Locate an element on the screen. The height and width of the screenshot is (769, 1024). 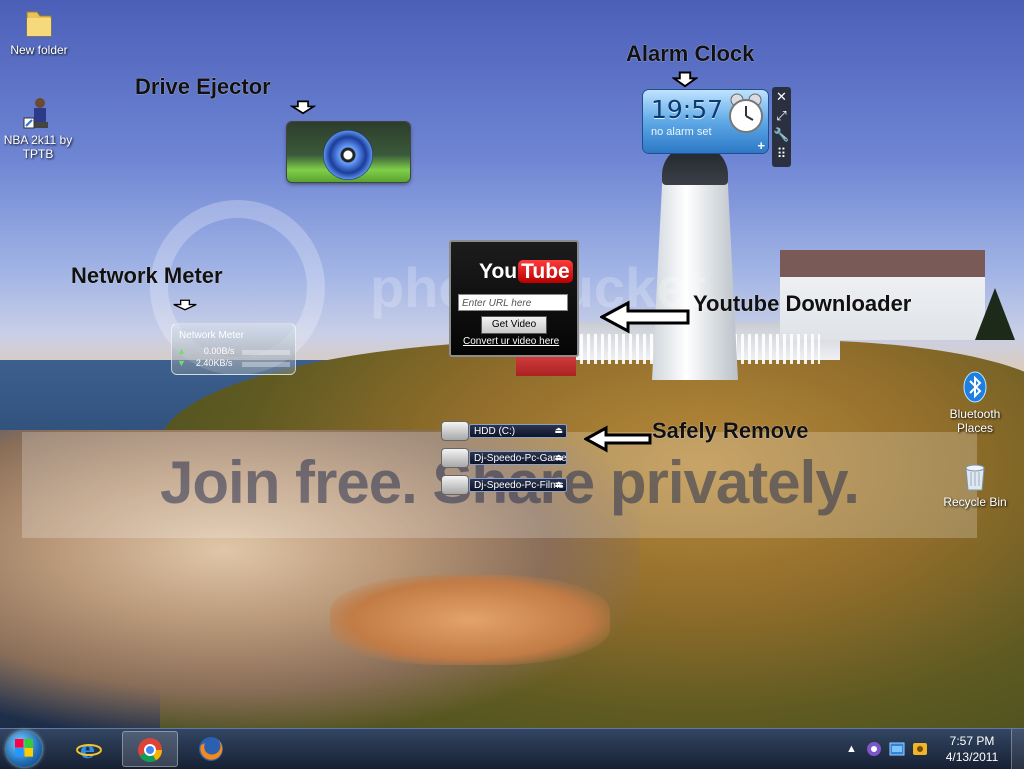
desktop-icon-new-folder: New folder is located at coordinates (39, 31).